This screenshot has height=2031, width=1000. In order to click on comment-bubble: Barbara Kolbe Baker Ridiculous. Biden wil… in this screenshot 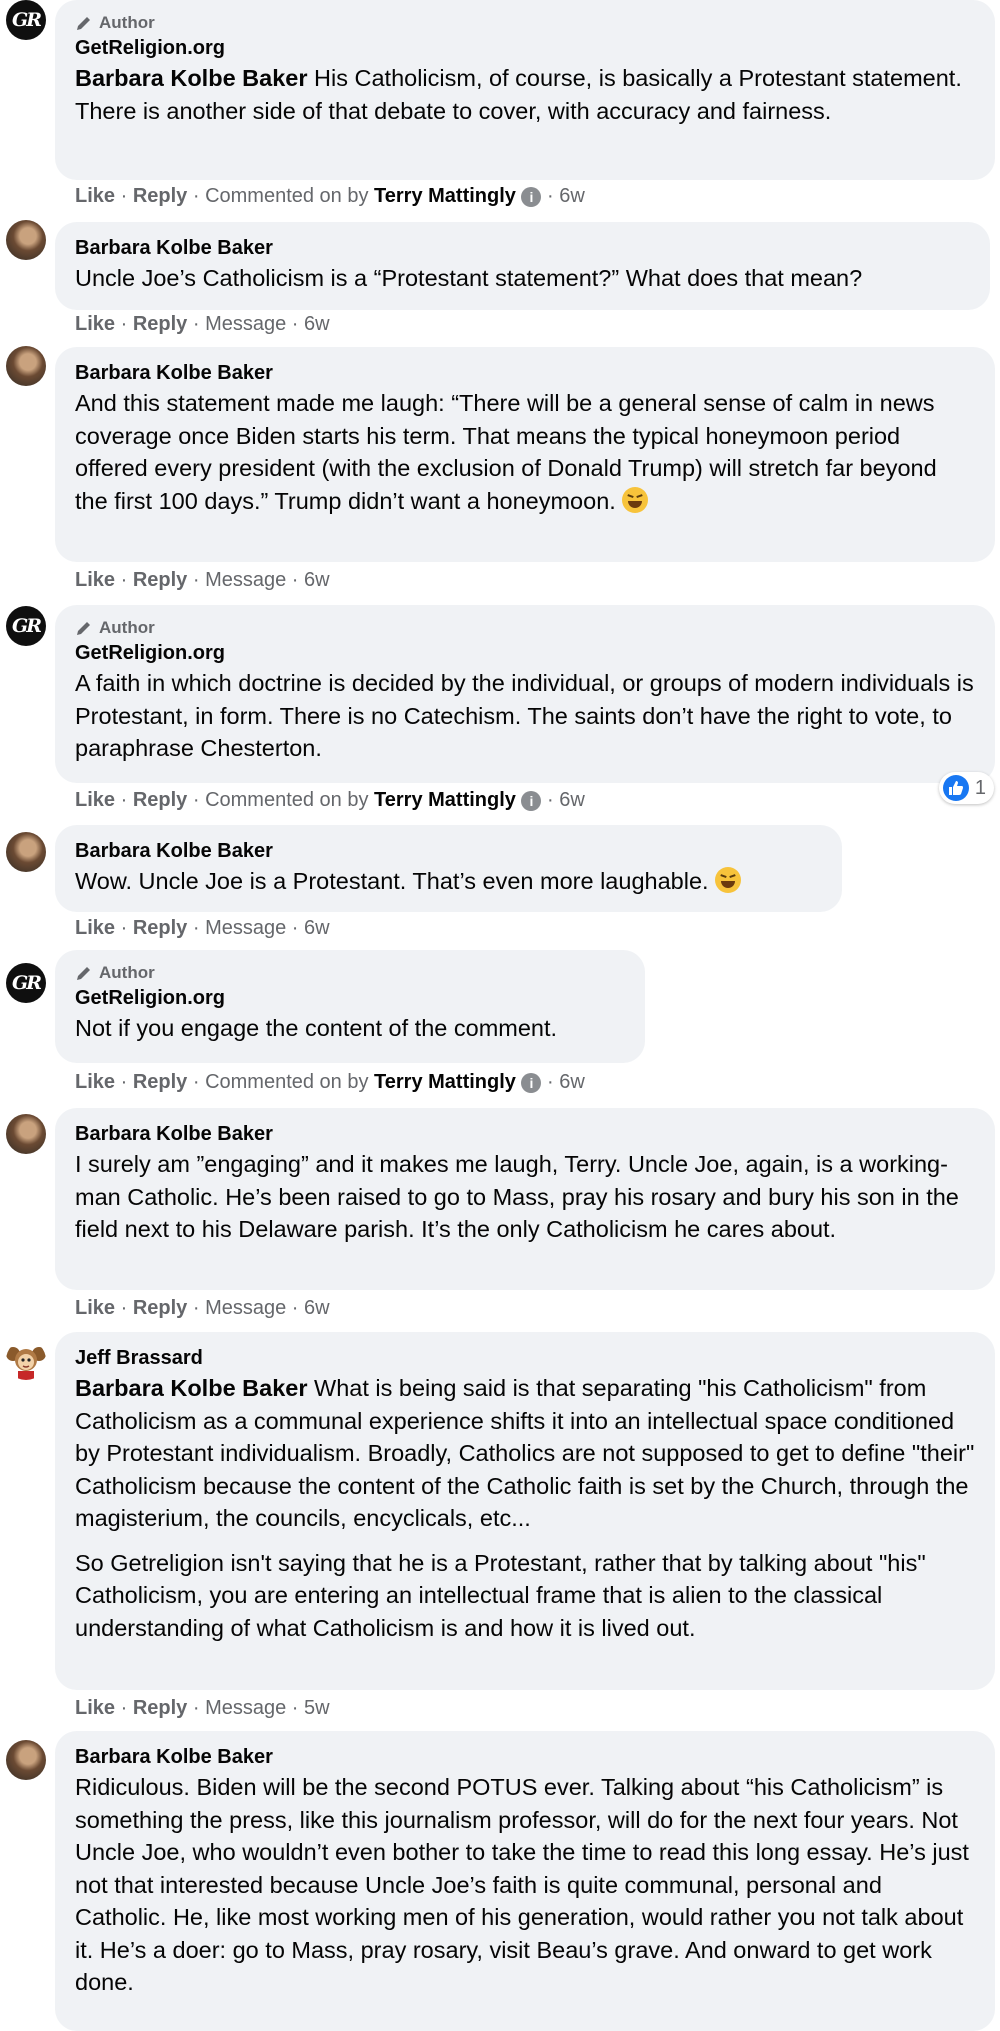, I will do `click(525, 1881)`.